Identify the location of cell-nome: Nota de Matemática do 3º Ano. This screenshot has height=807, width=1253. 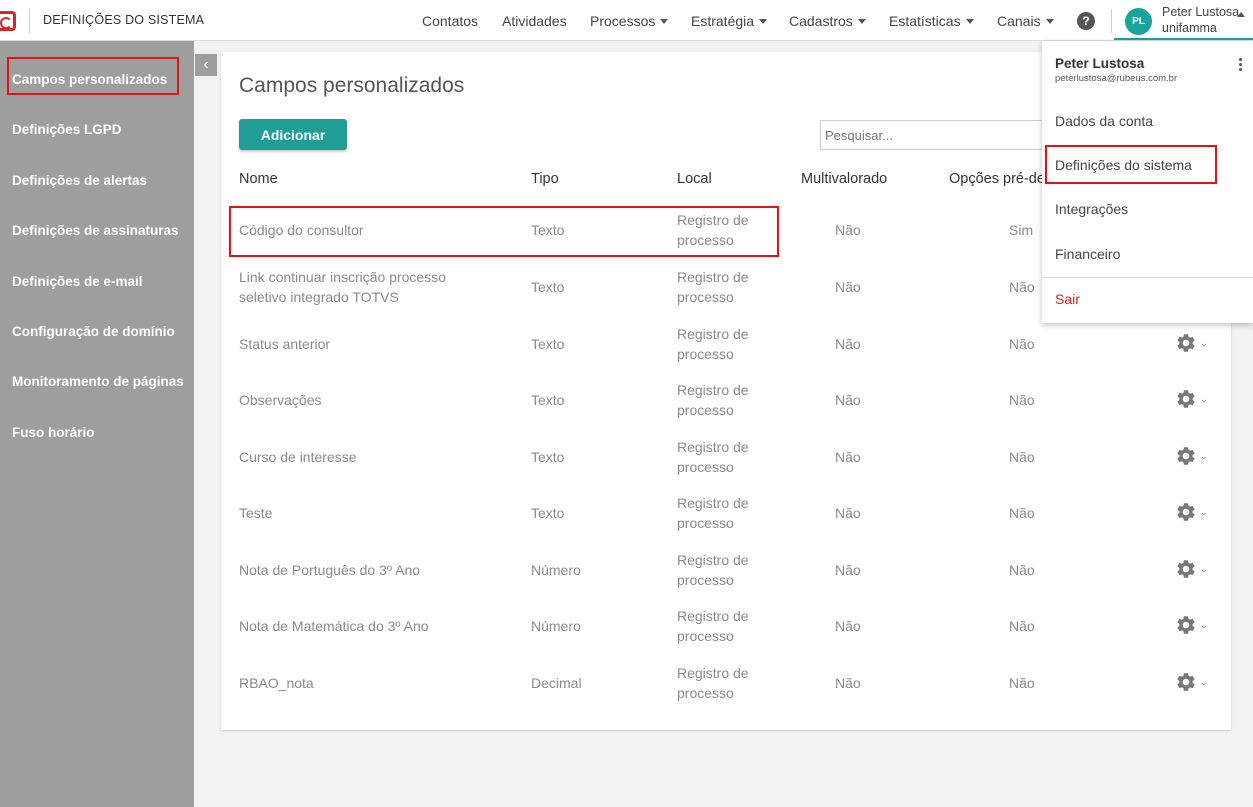
(334, 626).